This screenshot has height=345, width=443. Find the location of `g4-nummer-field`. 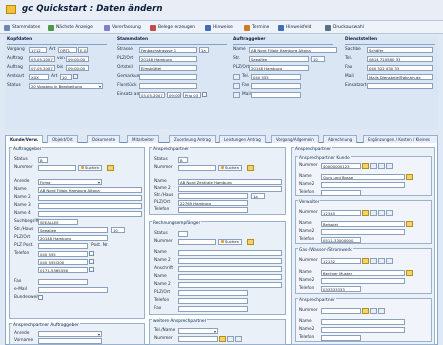

g4-nummer-field is located at coordinates (341, 310).